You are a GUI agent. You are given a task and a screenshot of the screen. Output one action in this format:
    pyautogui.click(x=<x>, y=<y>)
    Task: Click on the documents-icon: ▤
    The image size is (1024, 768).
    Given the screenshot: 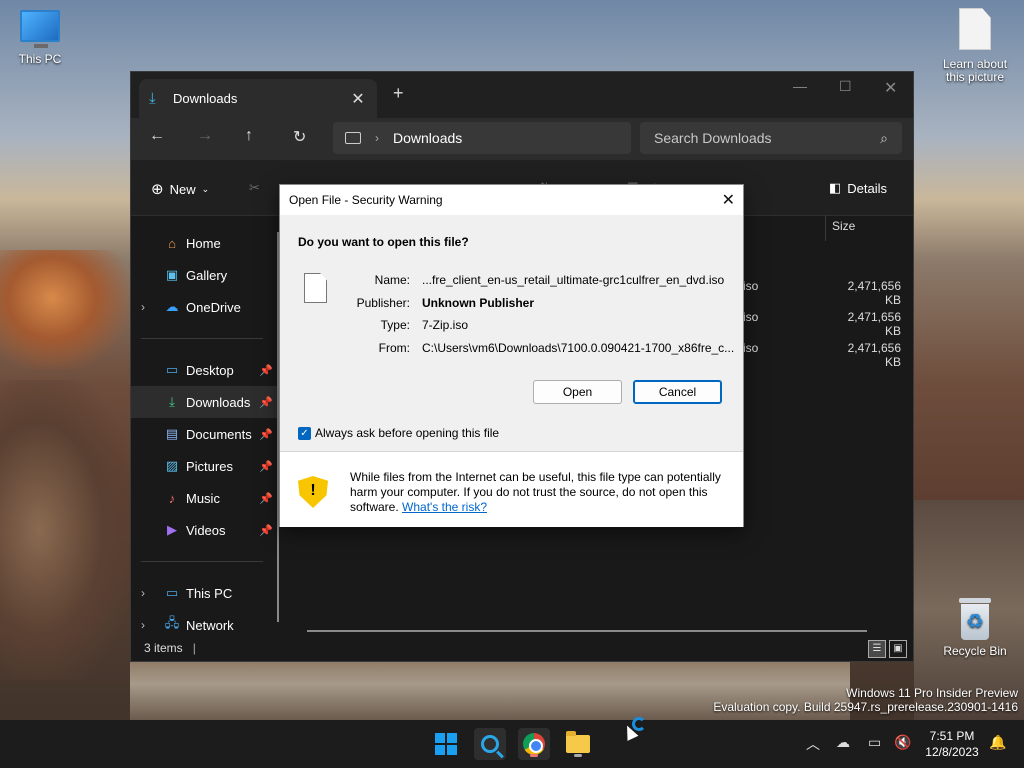 What is the action you would take?
    pyautogui.click(x=172, y=433)
    